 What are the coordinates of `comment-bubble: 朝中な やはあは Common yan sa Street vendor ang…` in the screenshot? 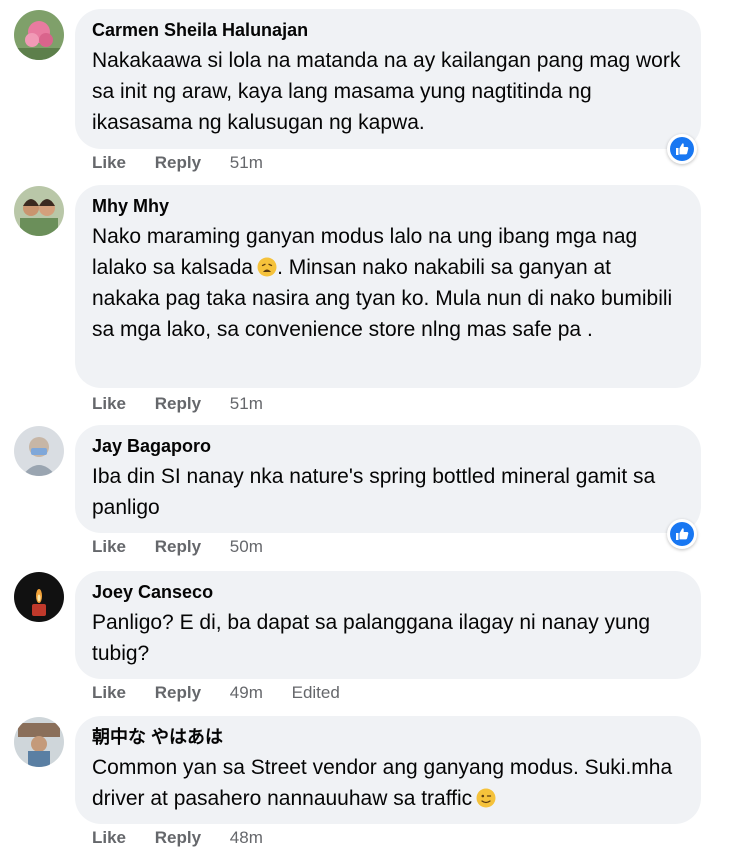 It's located at (388, 770).